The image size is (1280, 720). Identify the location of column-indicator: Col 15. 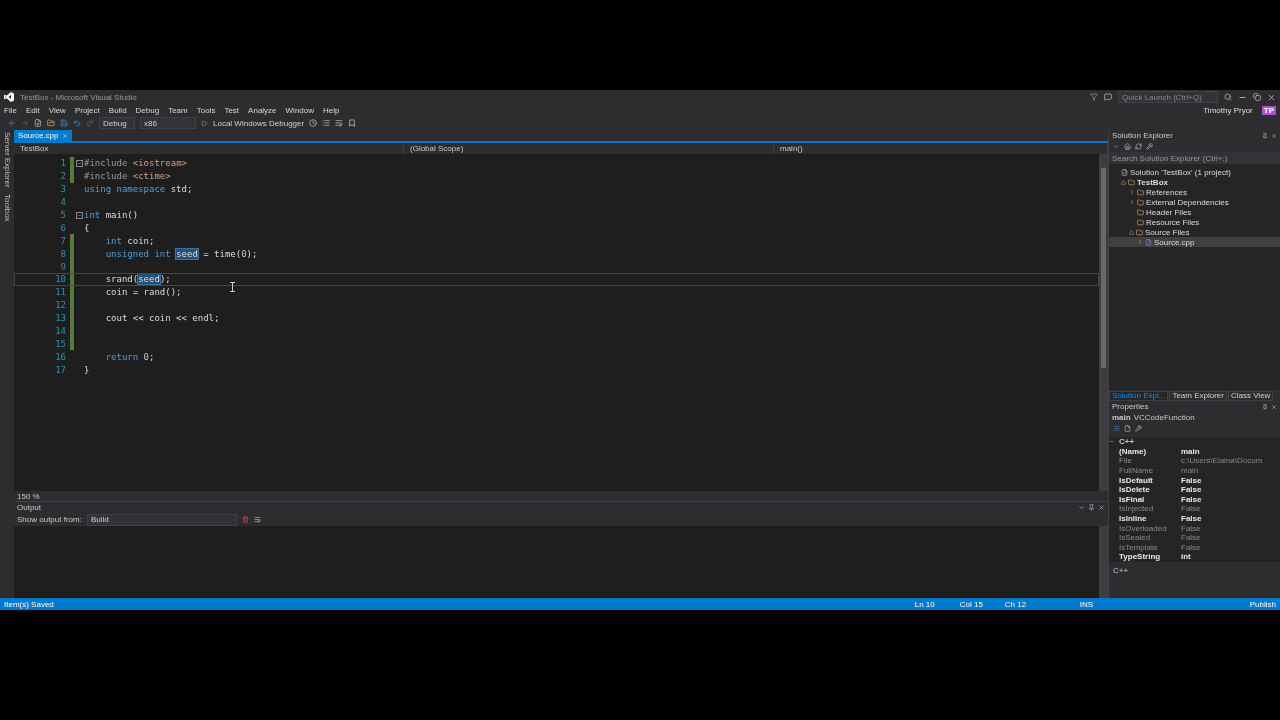
(971, 604).